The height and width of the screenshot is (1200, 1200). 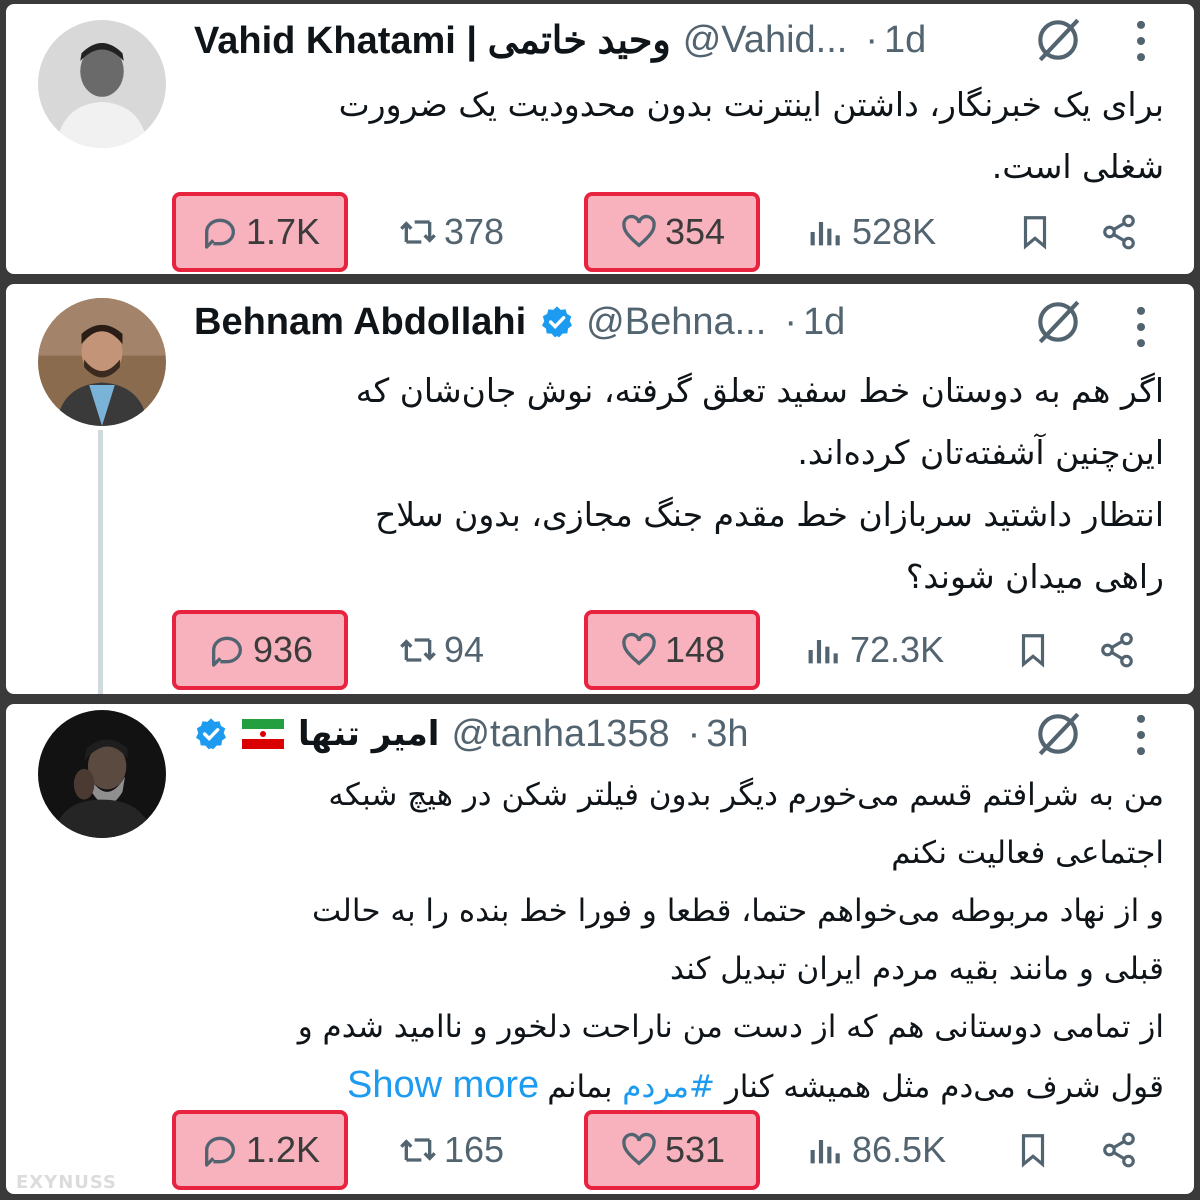 I want to click on repost-button: 378, so click(x=473, y=232).